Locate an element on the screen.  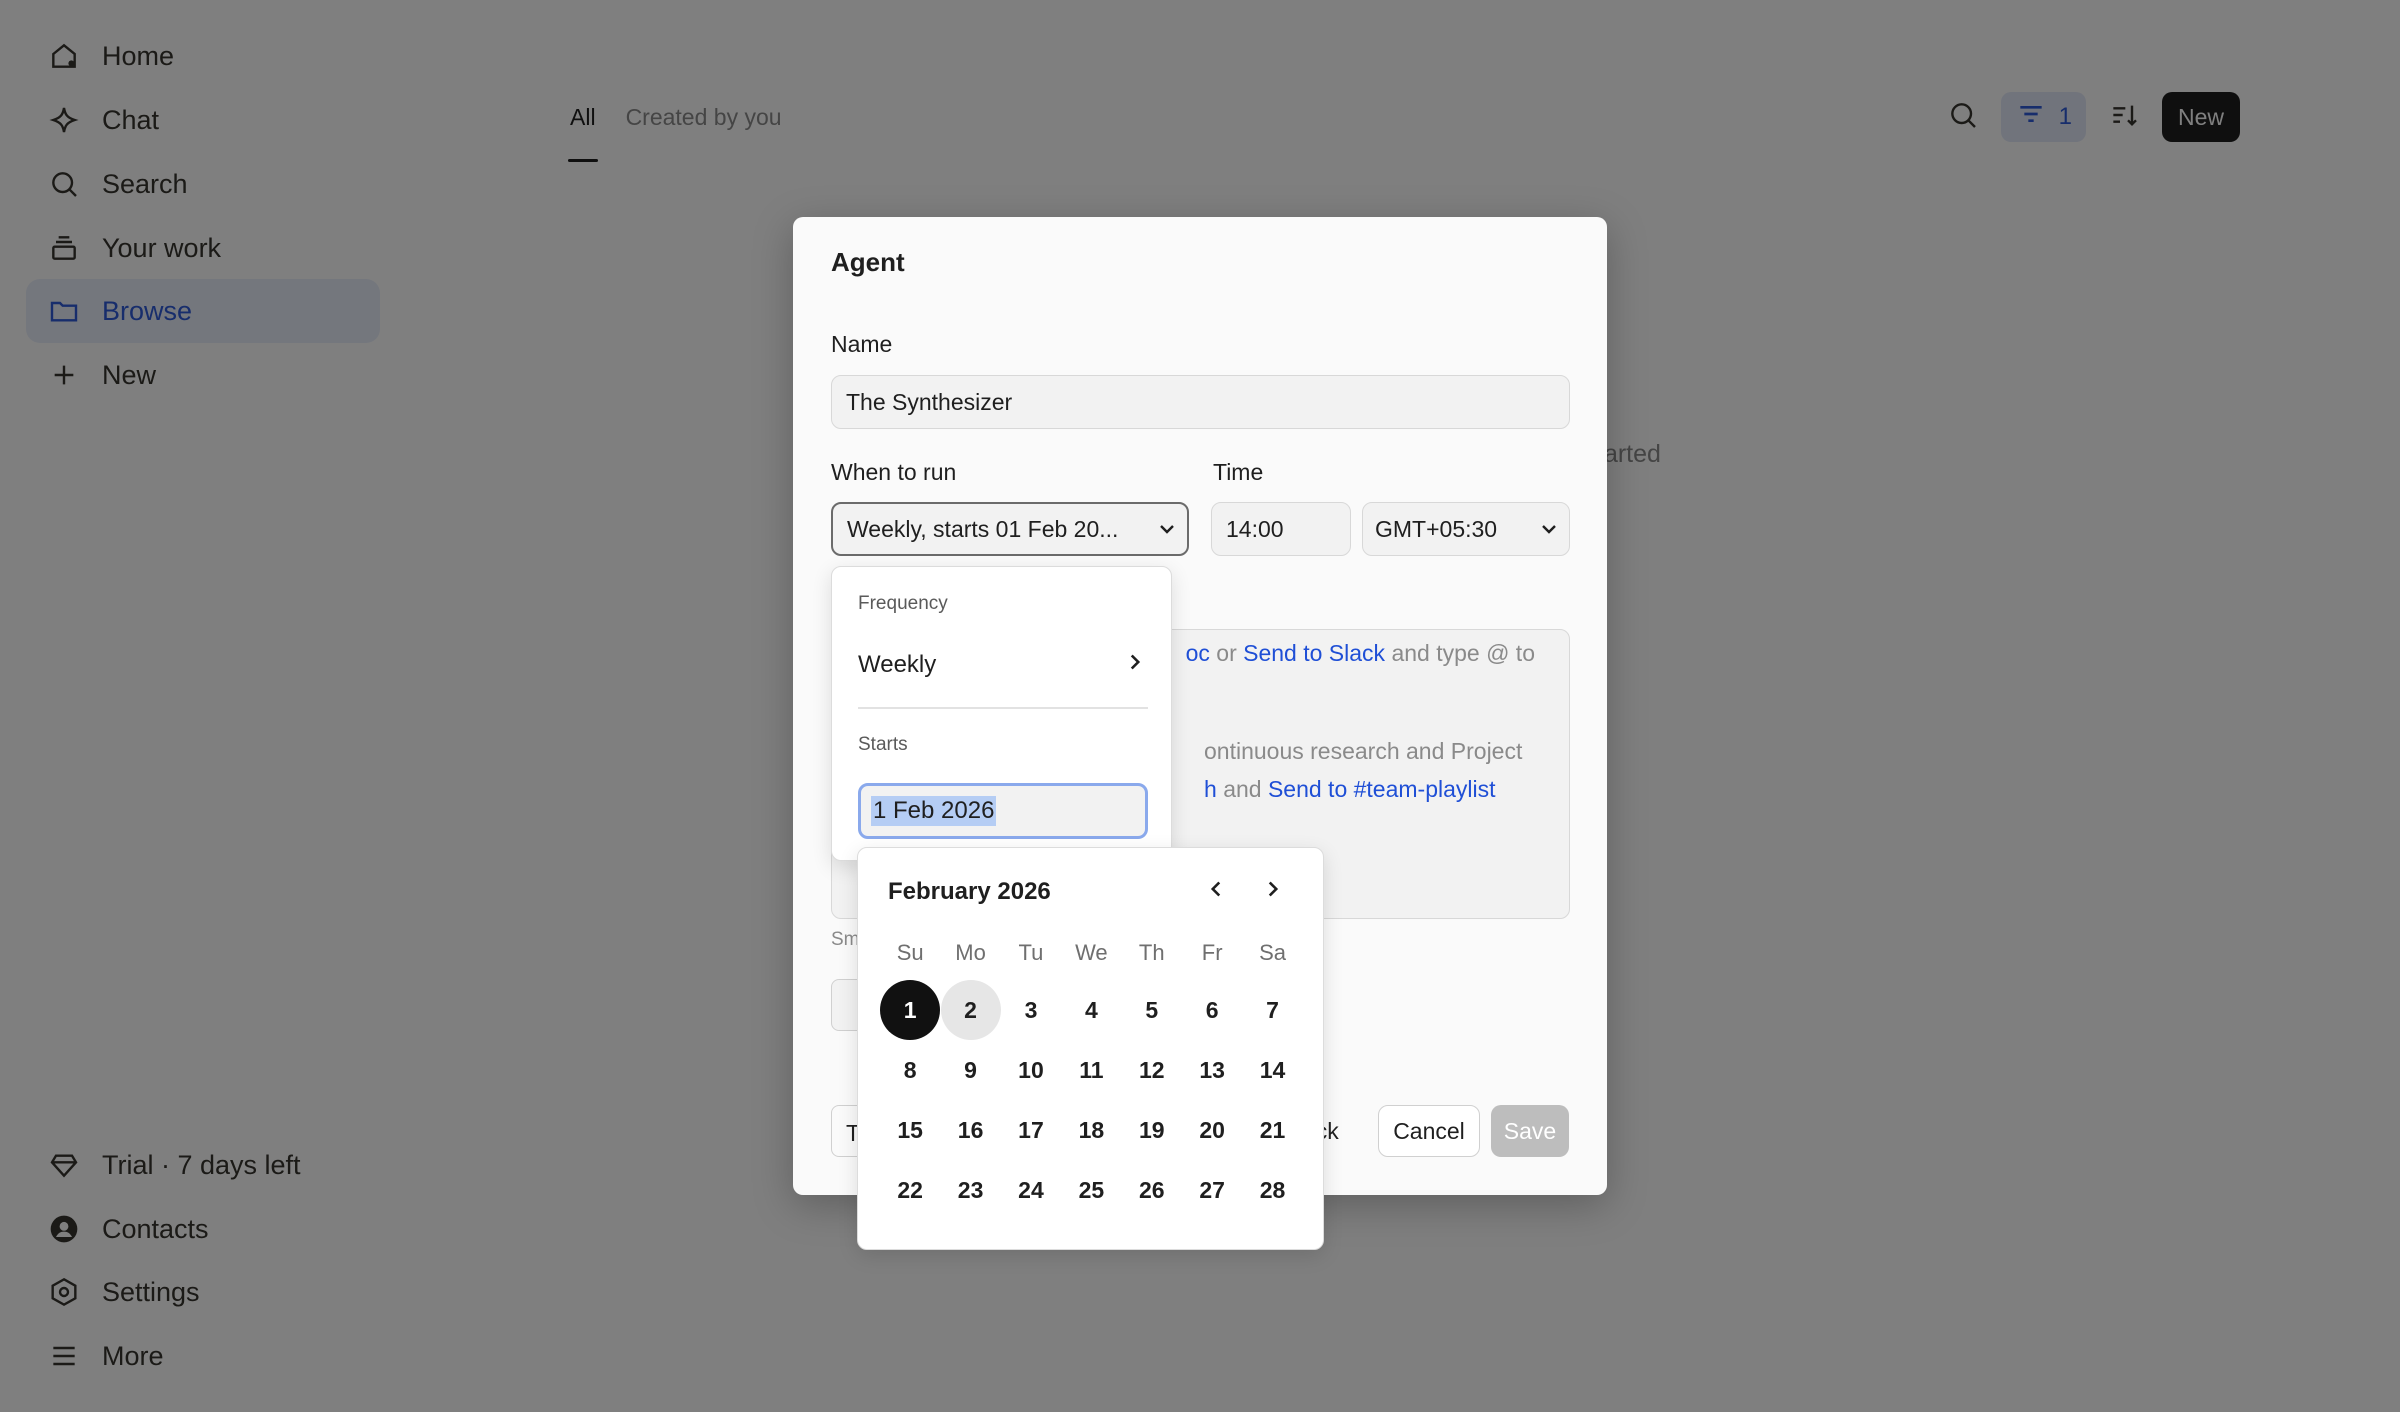
frequency-popover: Frequency Weekly Starts 1 Feb 2026 is located at coordinates (1001, 713).